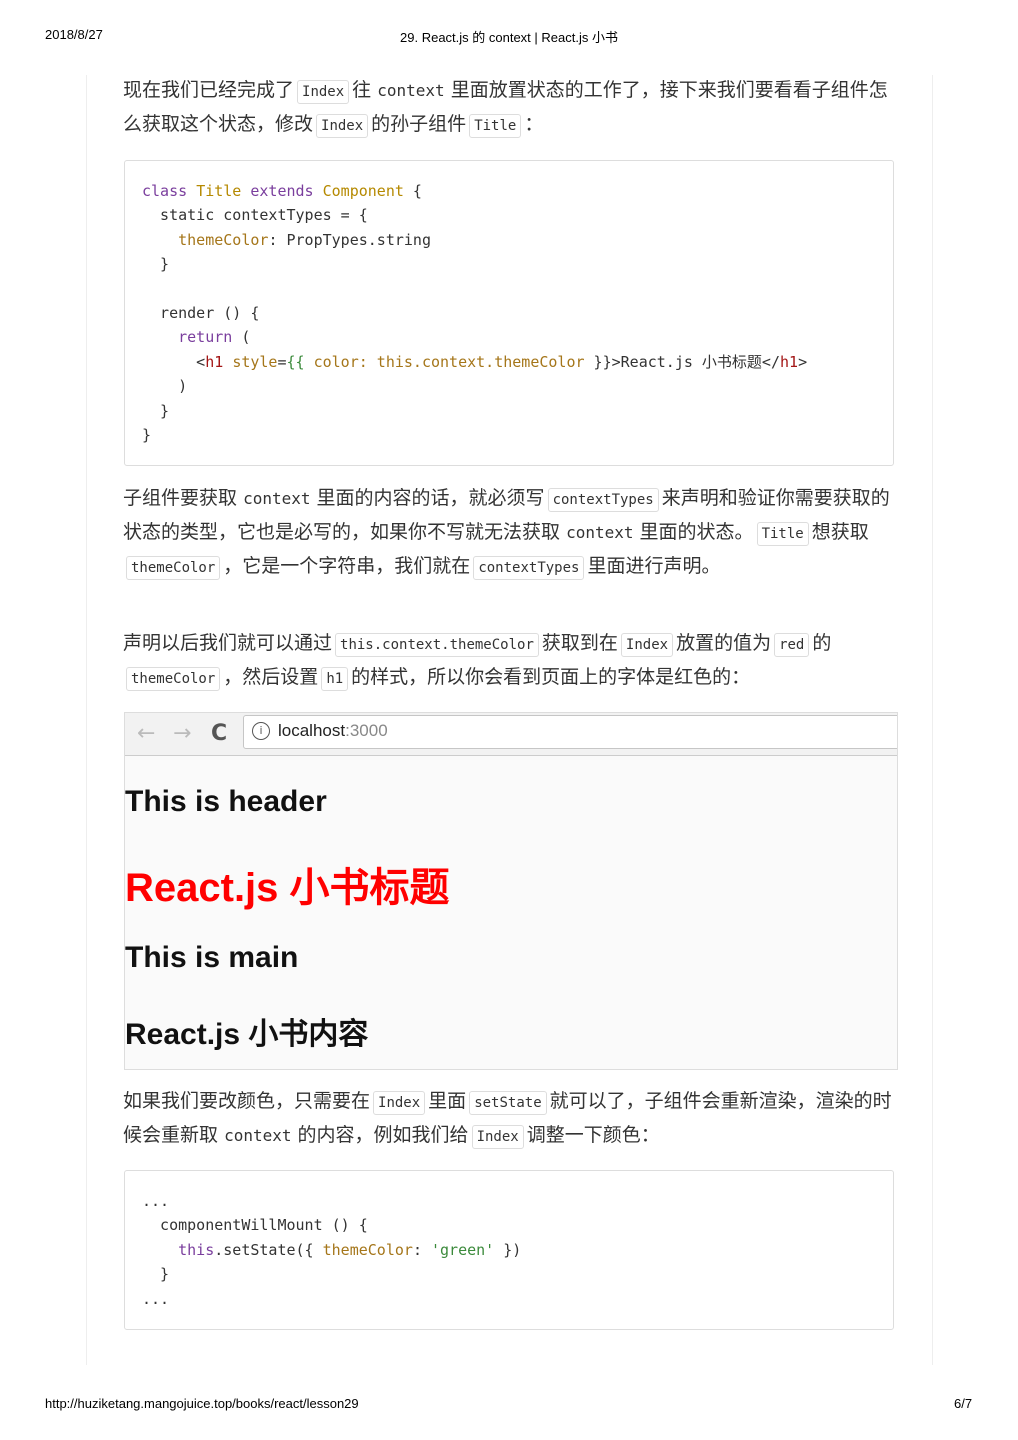 The width and height of the screenshot is (1018, 1440). I want to click on code-token: .setState({, so click(268, 1249).